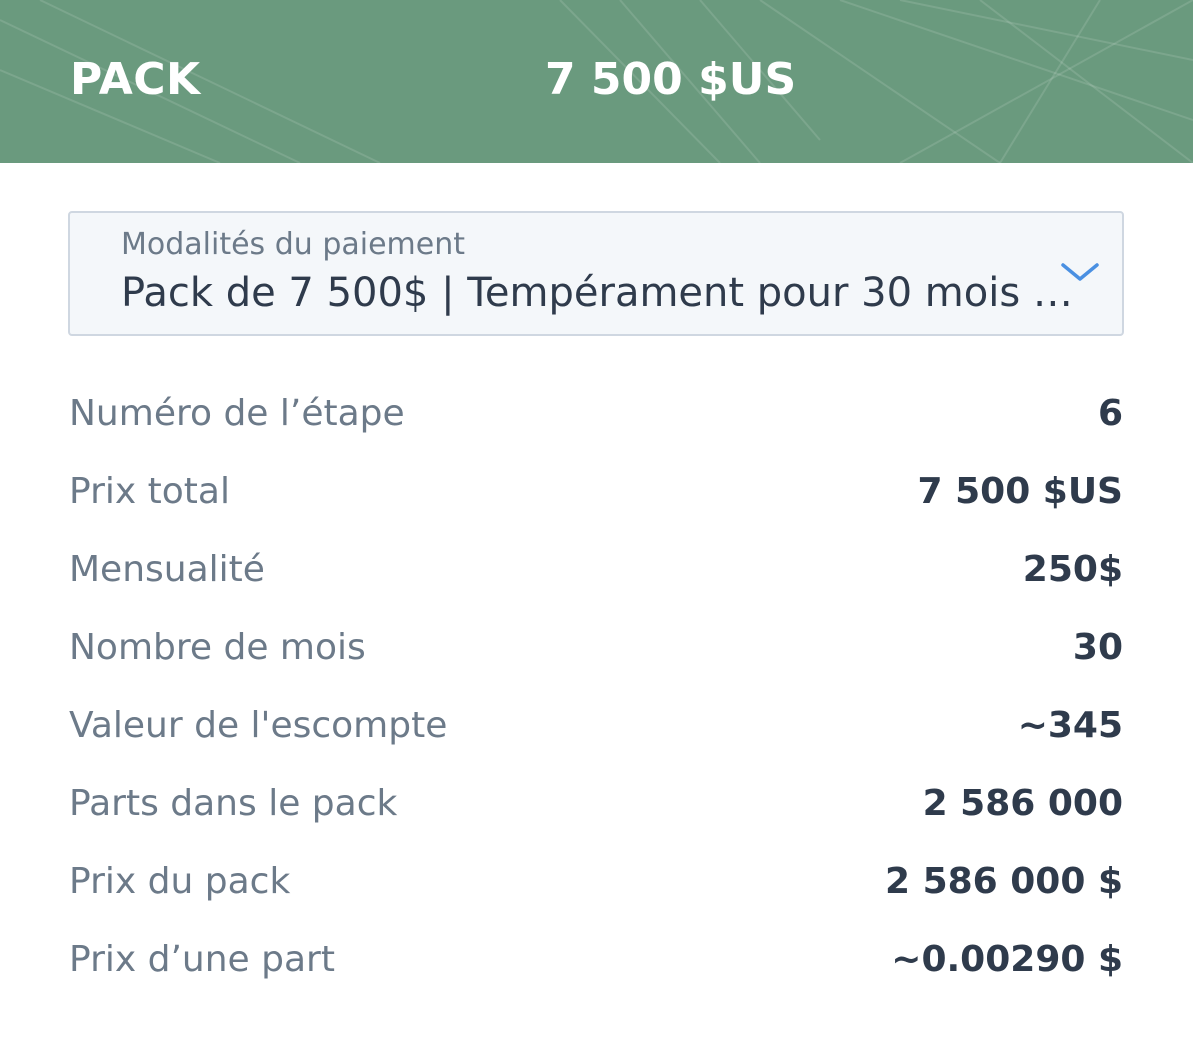  I want to click on detail-row-share-price: Prix d’une part ~0.00290 $, so click(596, 965).